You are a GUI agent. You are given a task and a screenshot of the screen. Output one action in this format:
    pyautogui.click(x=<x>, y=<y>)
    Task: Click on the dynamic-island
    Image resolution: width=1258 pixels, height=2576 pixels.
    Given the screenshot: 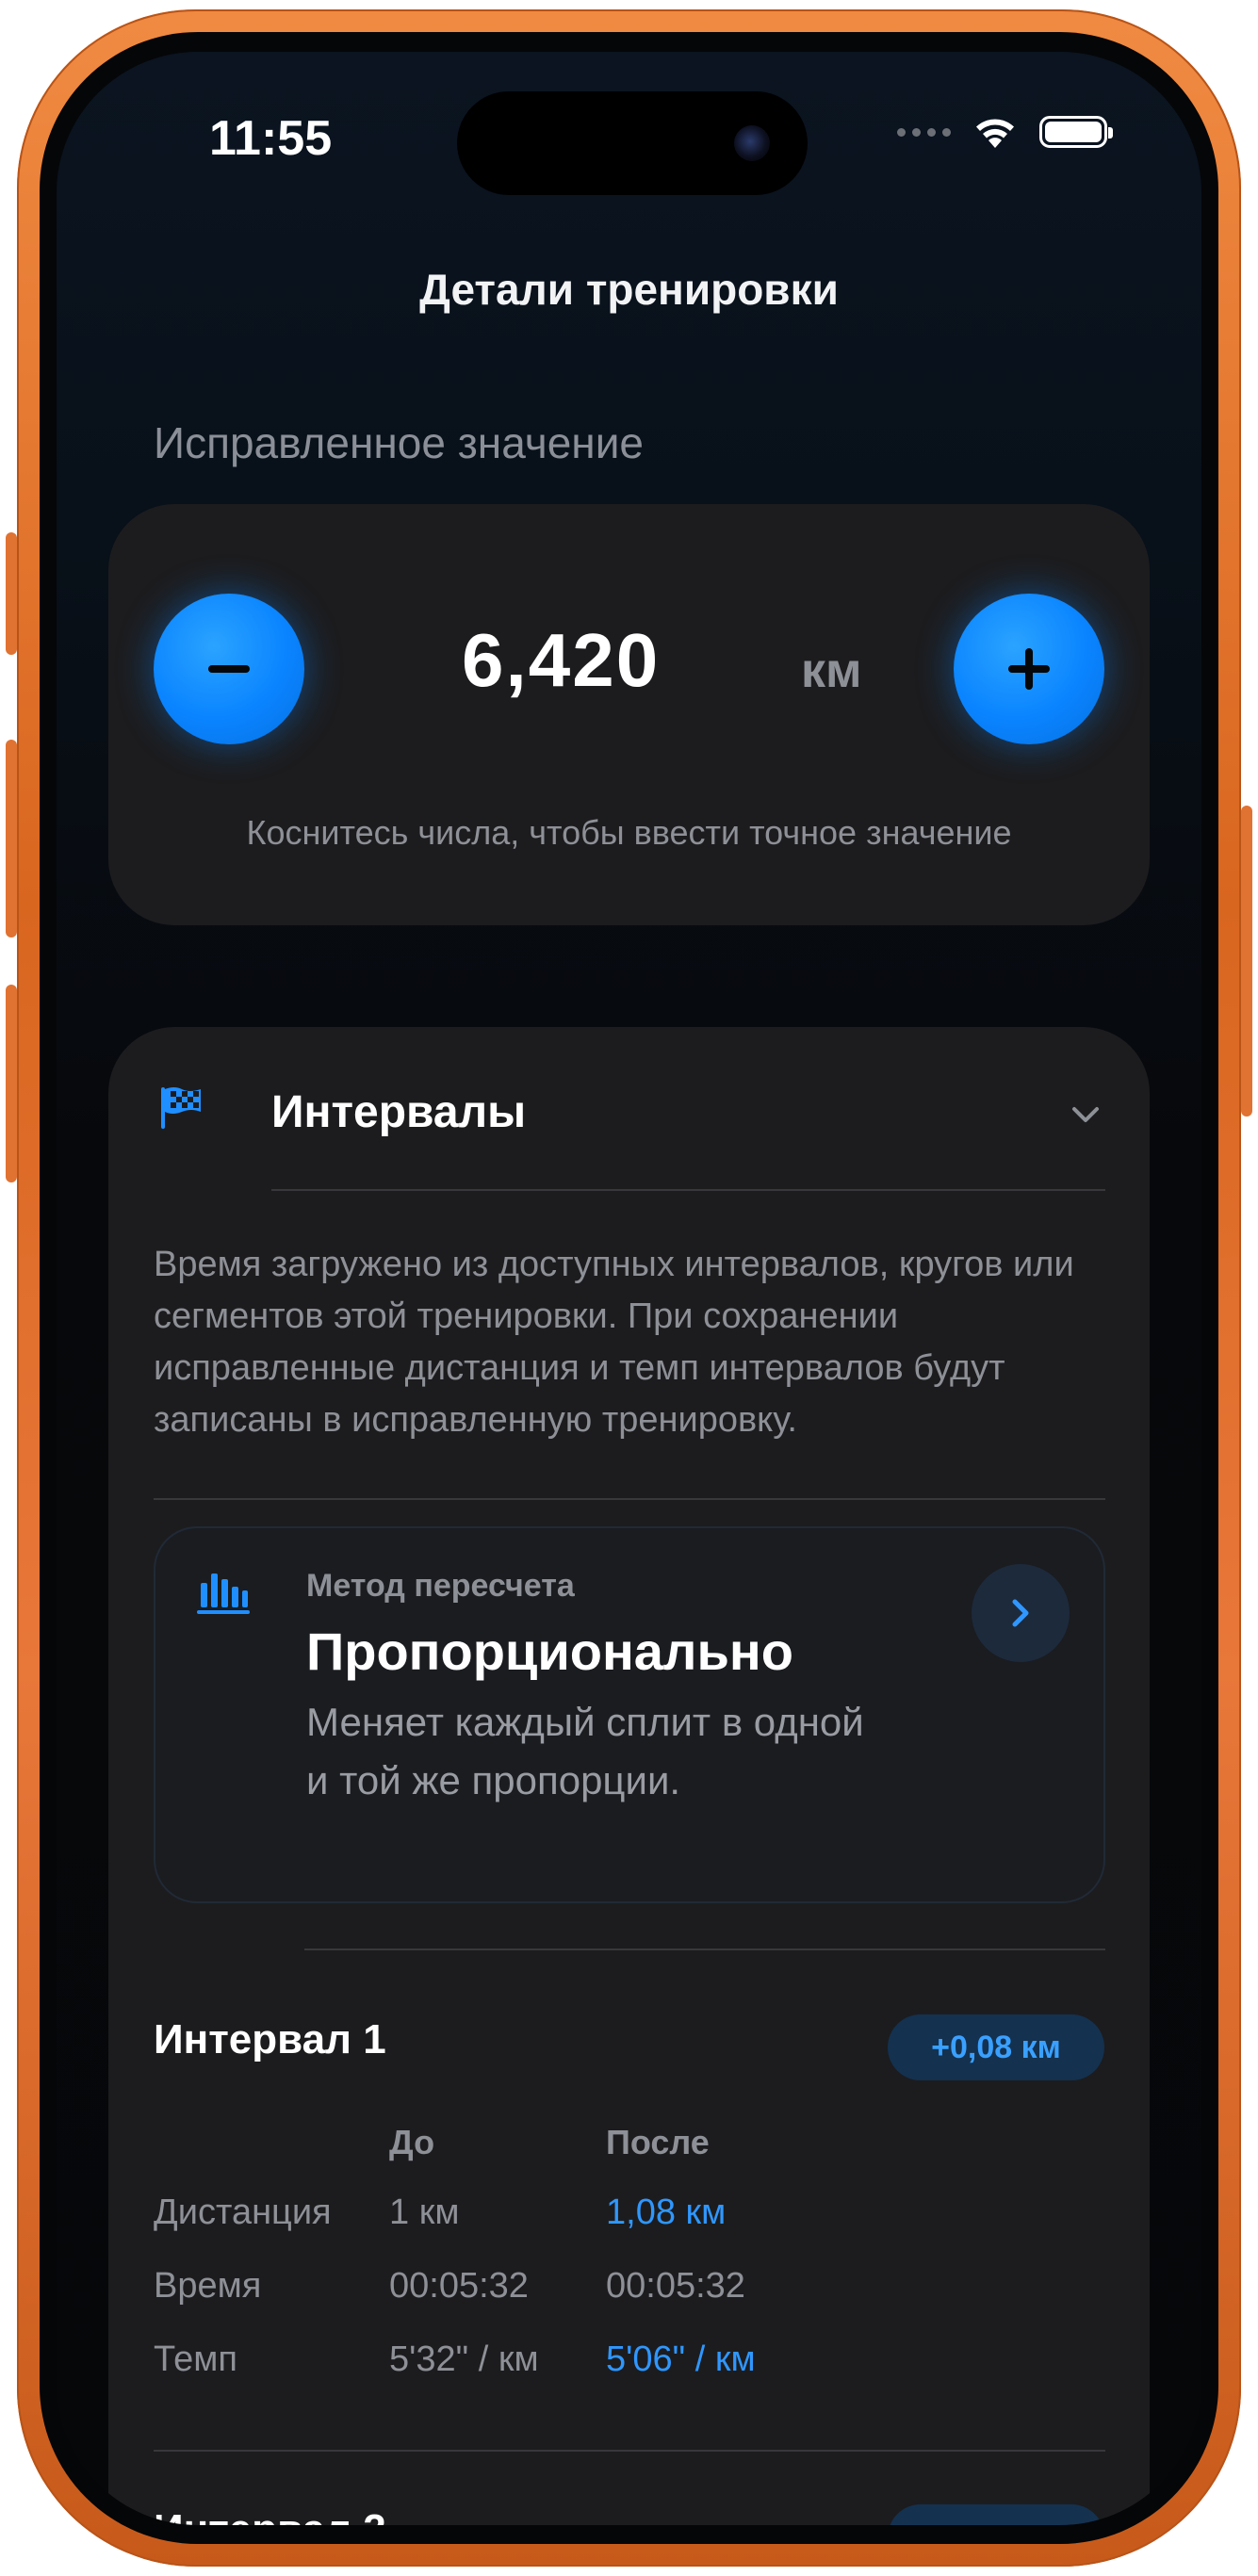 What is the action you would take?
    pyautogui.click(x=632, y=143)
    